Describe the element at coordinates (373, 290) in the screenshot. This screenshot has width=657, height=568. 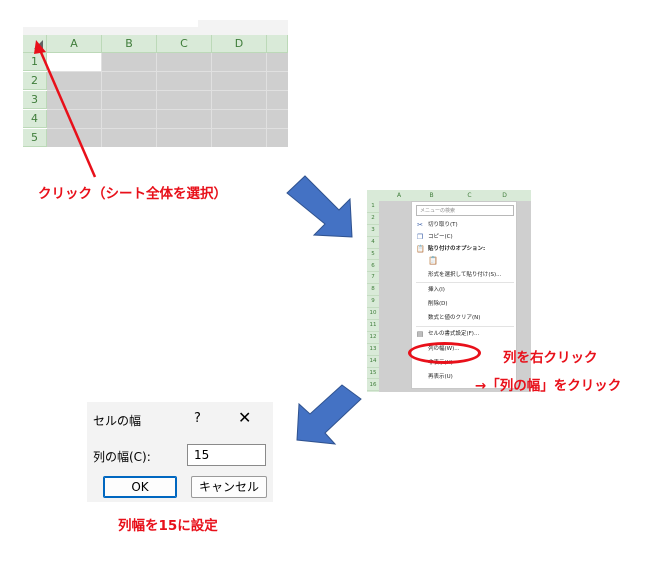
I see `context-row-header: 8` at that location.